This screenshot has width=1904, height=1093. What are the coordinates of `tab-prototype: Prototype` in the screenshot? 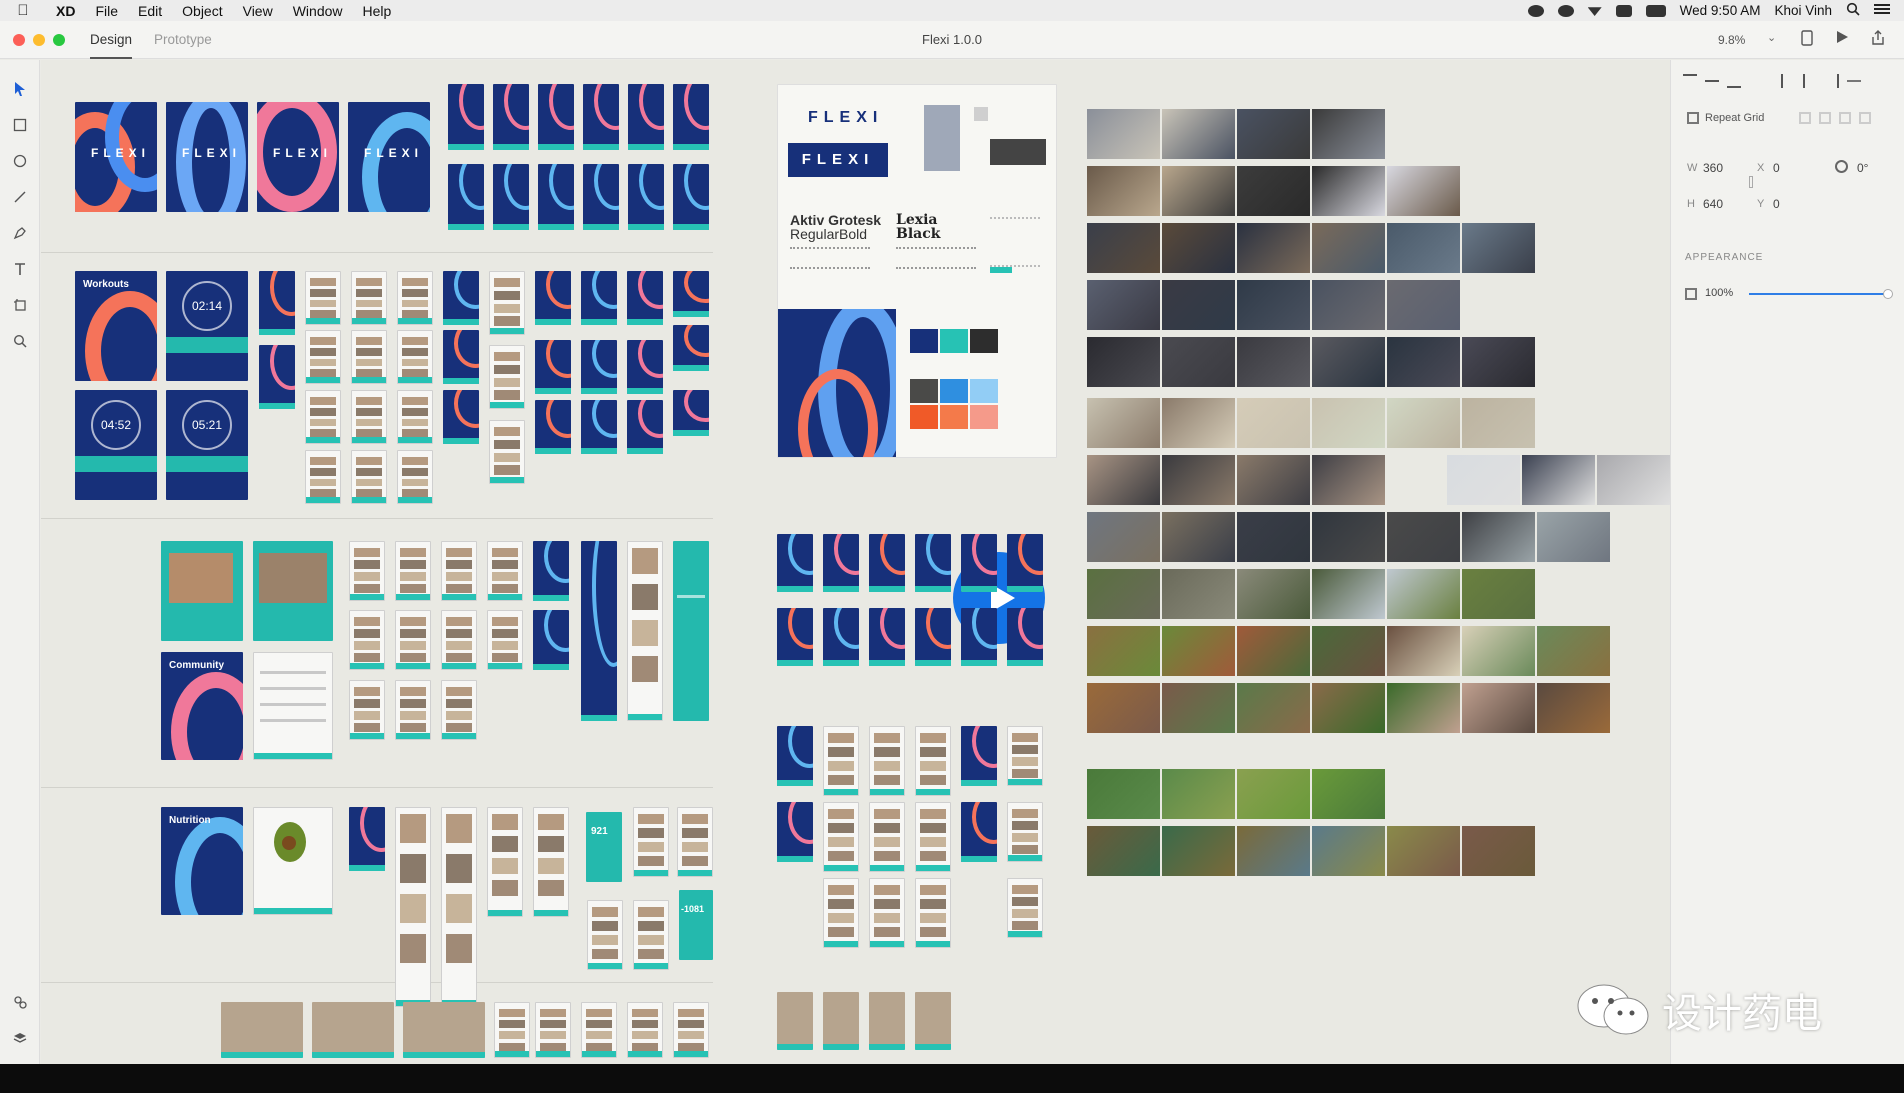 It's located at (183, 40).